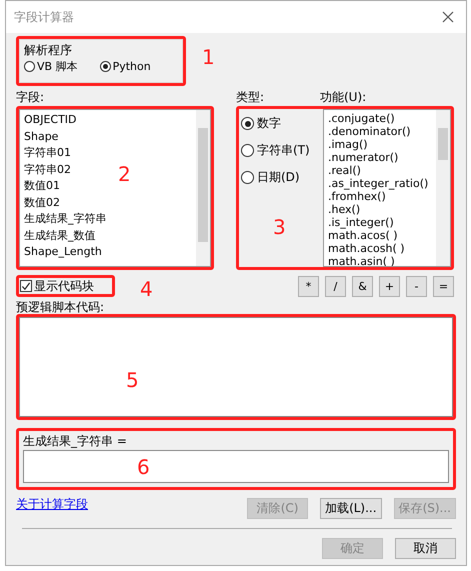 This screenshot has height=571, width=471. What do you see at coordinates (282, 177) in the screenshot?
I see `radio-option: 日期(D)` at bounding box center [282, 177].